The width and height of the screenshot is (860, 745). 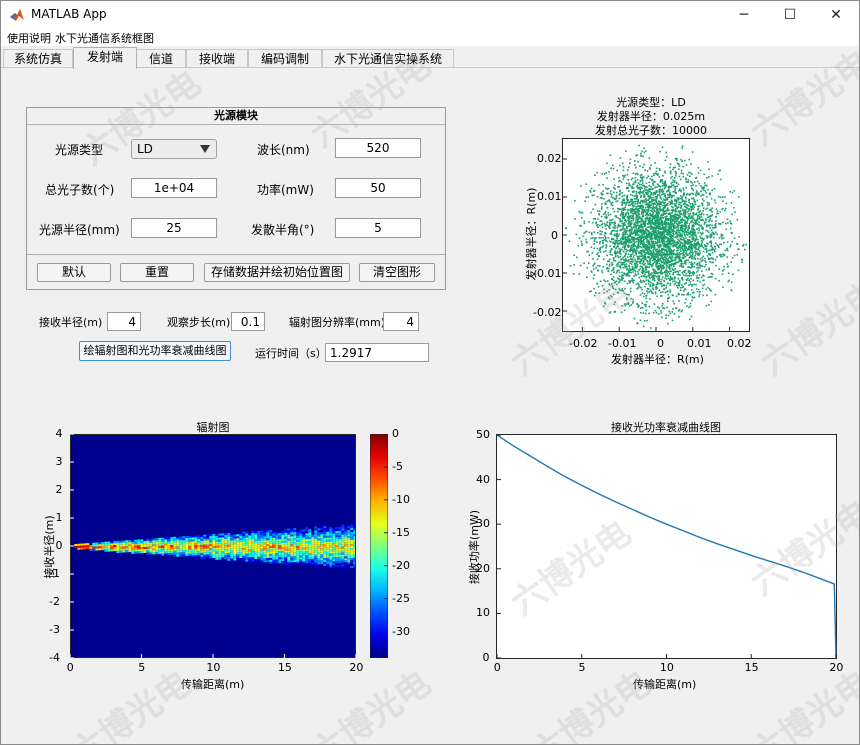 What do you see at coordinates (283, 150) in the screenshot?
I see `wavelength-label: 波长(nm)` at bounding box center [283, 150].